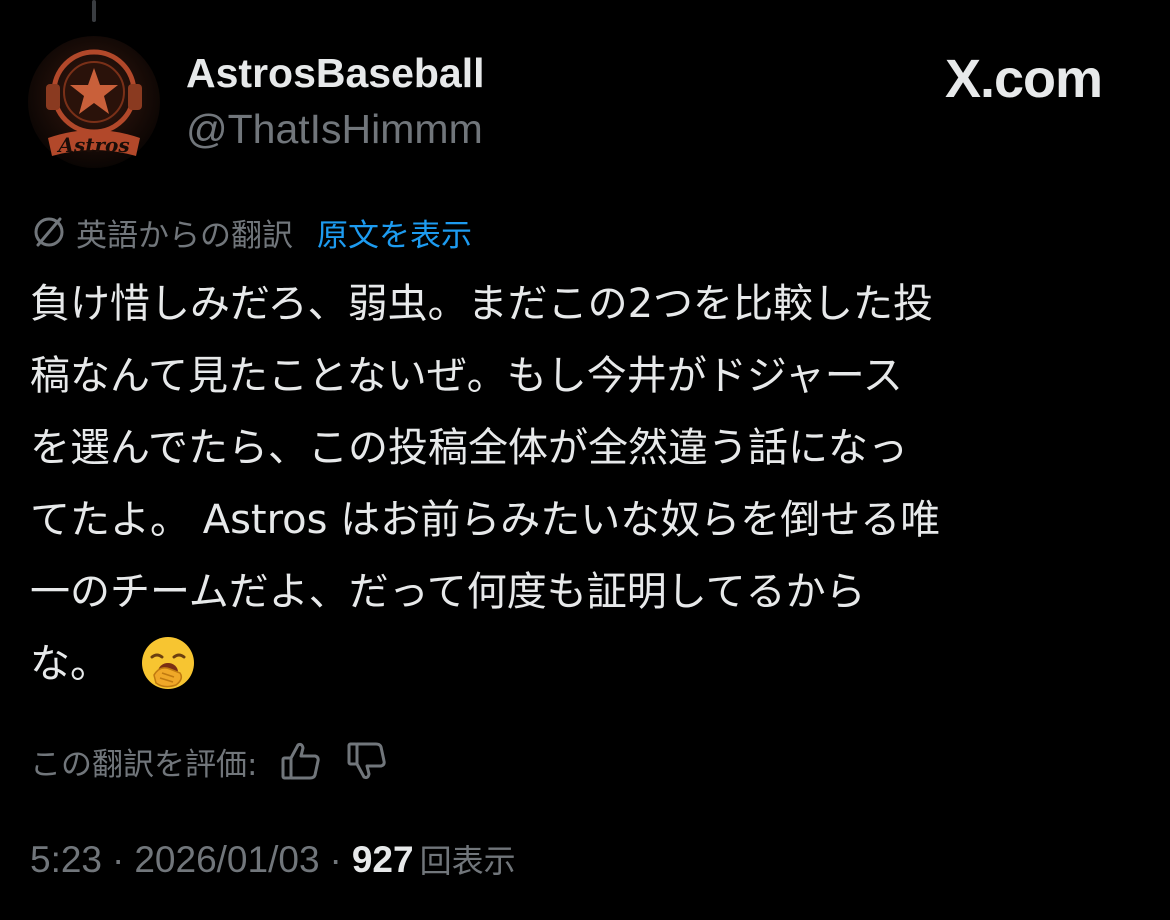  I want to click on translate-icon, so click(49, 232).